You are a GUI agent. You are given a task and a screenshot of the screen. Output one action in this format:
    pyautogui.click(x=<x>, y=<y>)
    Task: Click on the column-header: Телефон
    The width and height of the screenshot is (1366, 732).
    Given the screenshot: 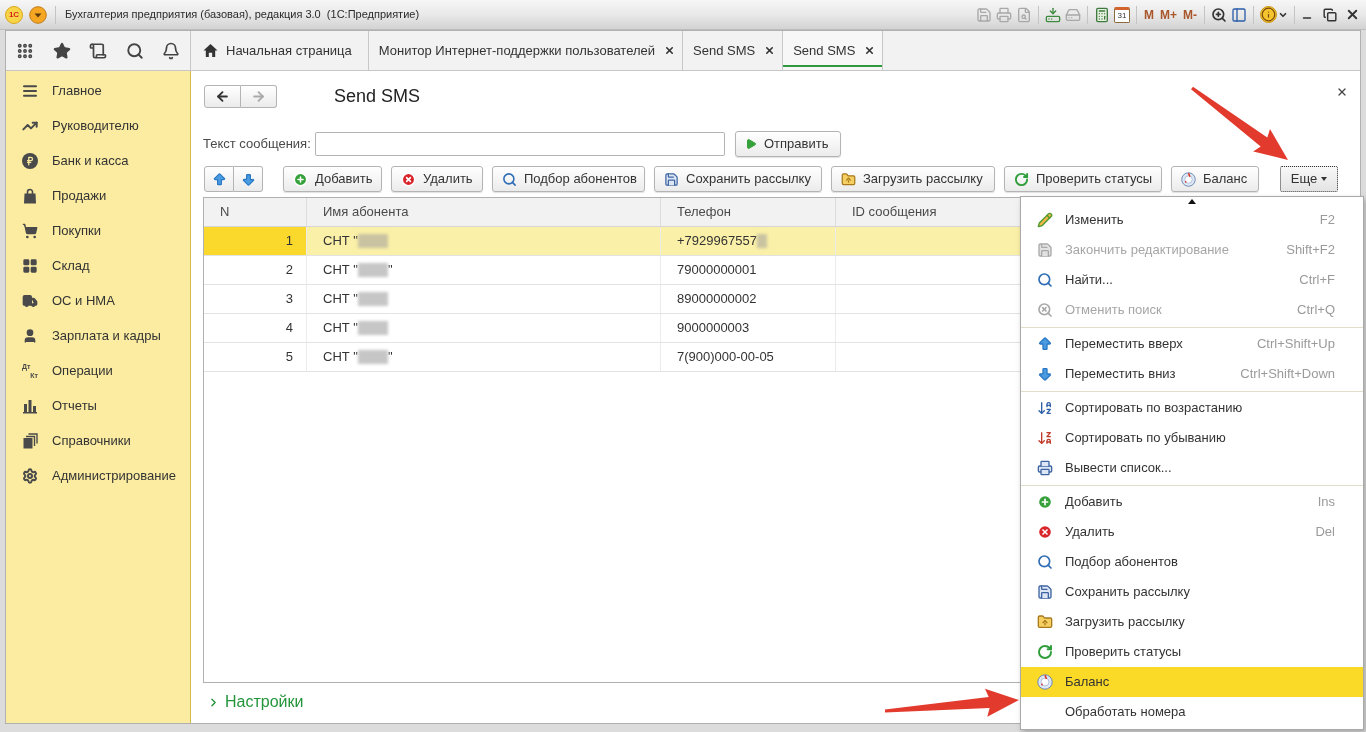 What is the action you would take?
    pyautogui.click(x=703, y=212)
    